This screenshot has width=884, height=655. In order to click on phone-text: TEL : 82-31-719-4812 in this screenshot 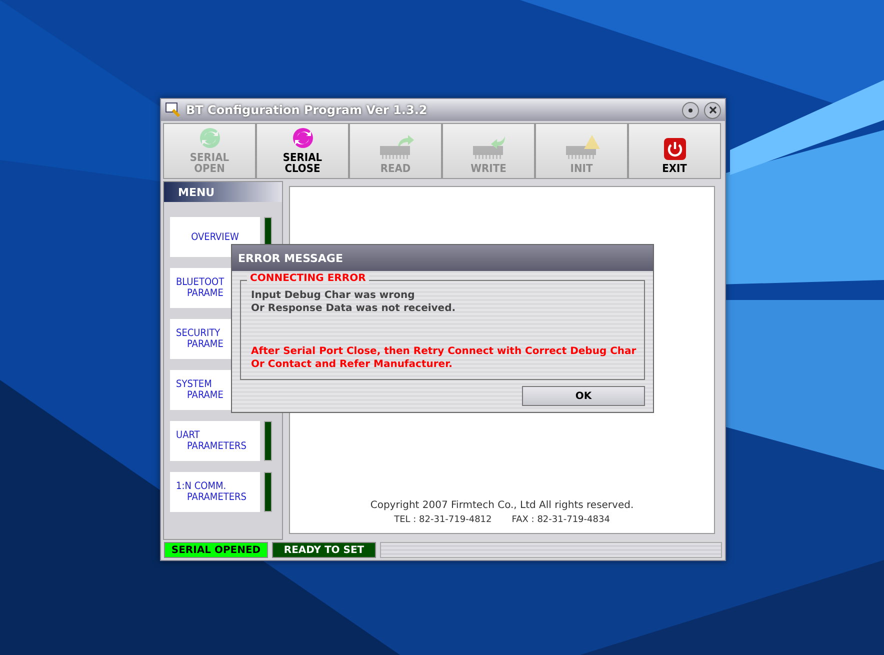, I will do `click(443, 520)`.